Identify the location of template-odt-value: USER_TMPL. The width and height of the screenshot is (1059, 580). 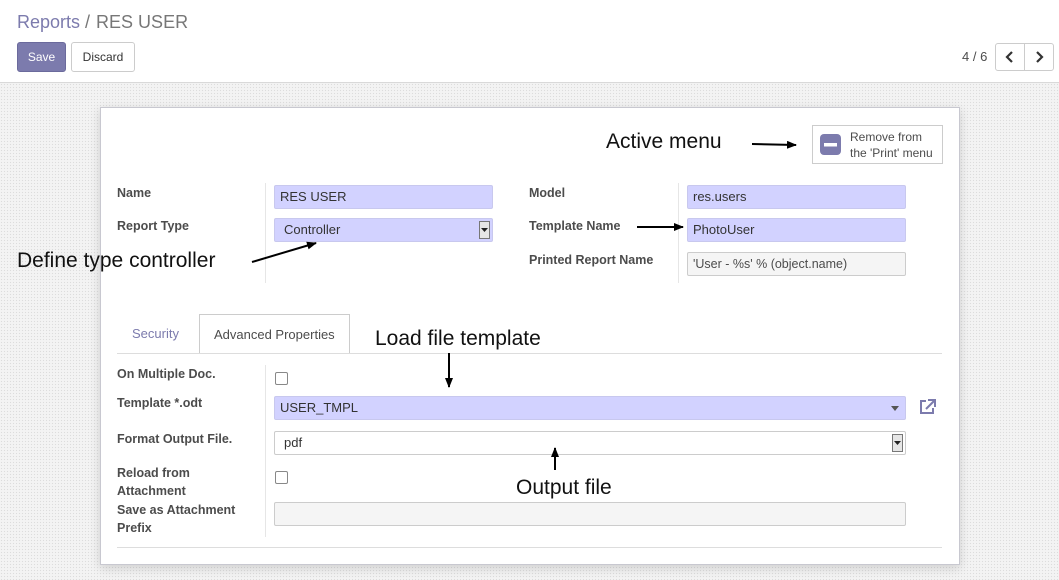
(319, 407).